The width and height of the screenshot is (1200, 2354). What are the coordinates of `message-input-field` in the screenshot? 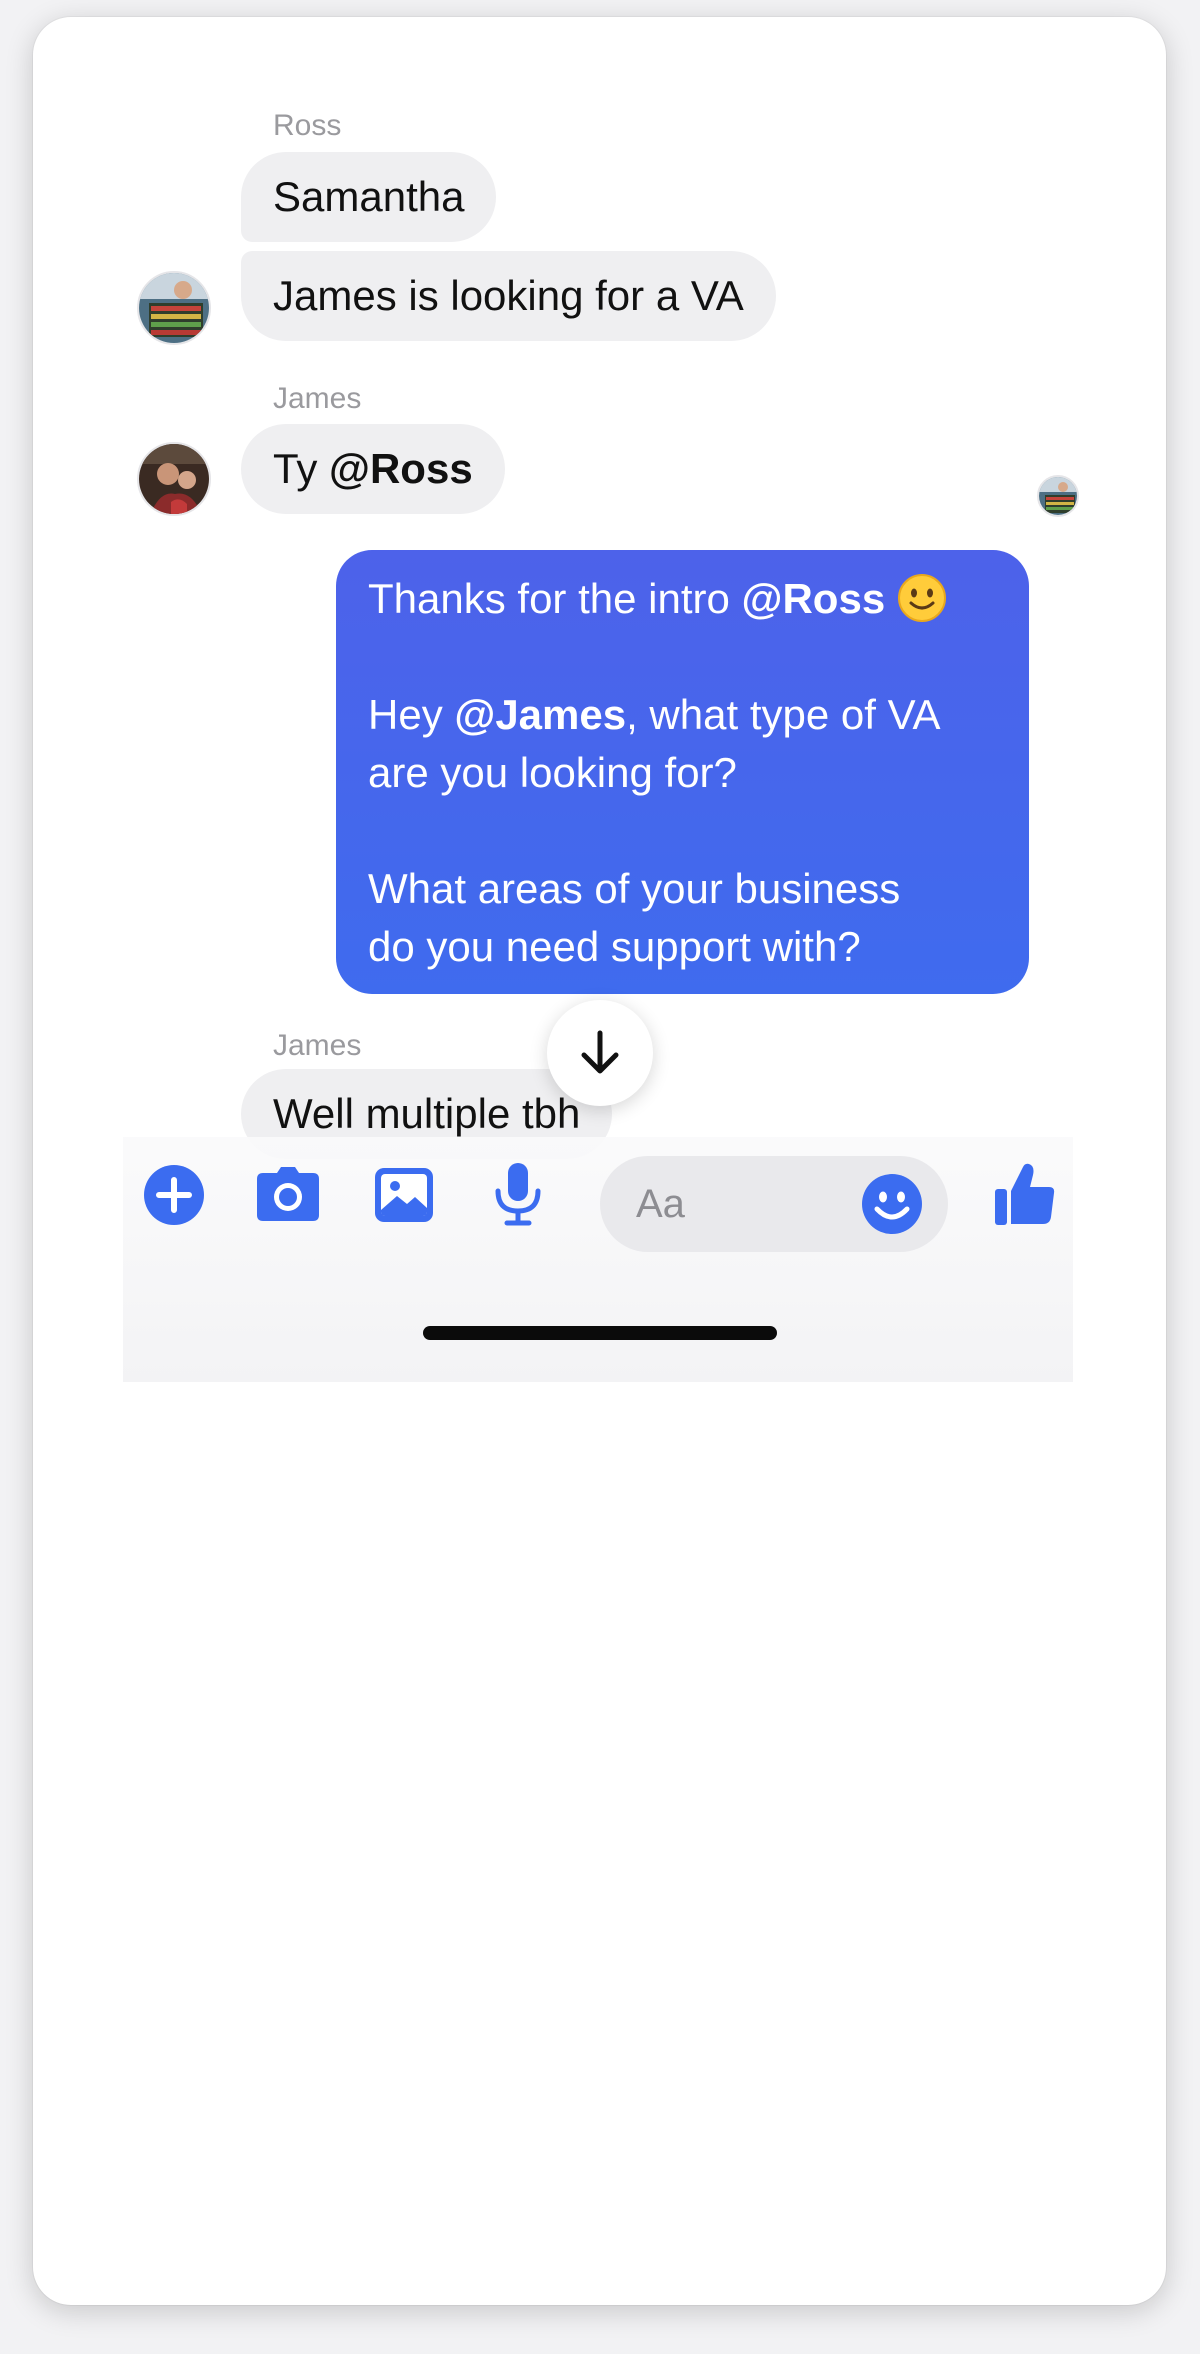 It's located at (774, 1204).